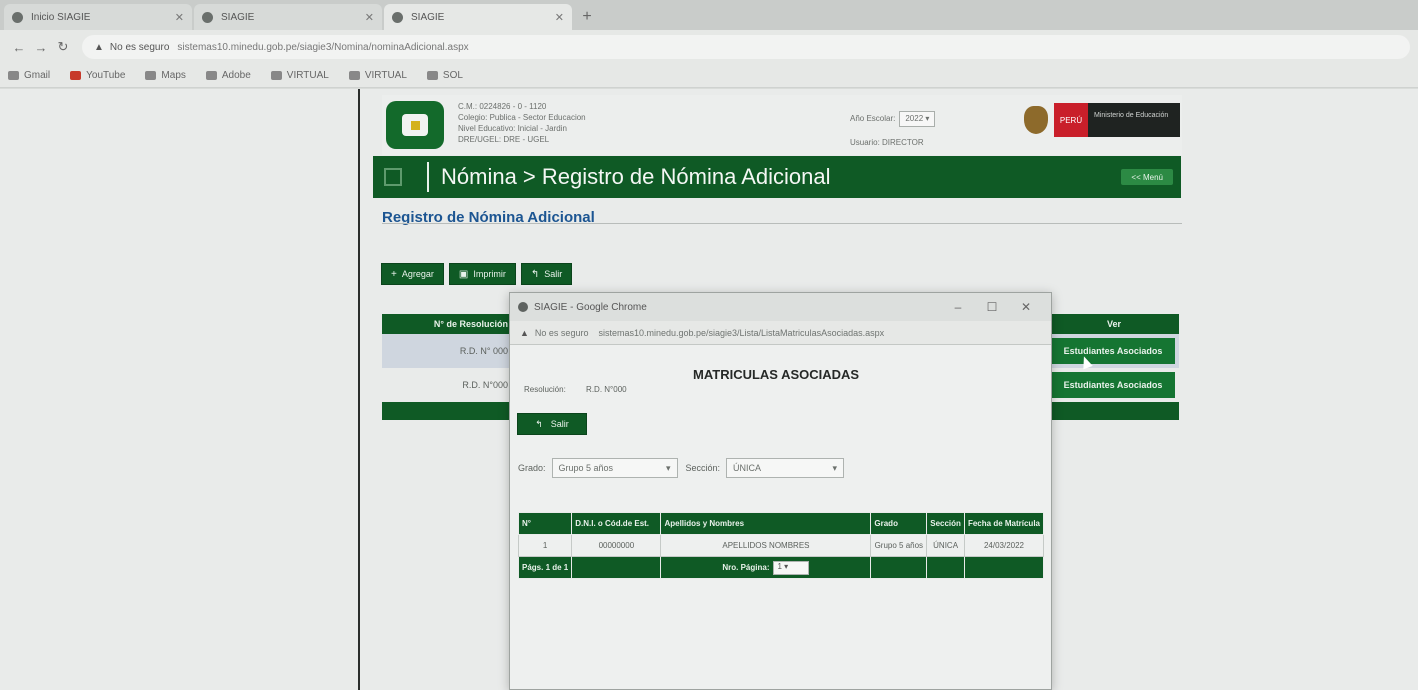 This screenshot has height=690, width=1418. I want to click on minimize-button: –, so click(958, 307).